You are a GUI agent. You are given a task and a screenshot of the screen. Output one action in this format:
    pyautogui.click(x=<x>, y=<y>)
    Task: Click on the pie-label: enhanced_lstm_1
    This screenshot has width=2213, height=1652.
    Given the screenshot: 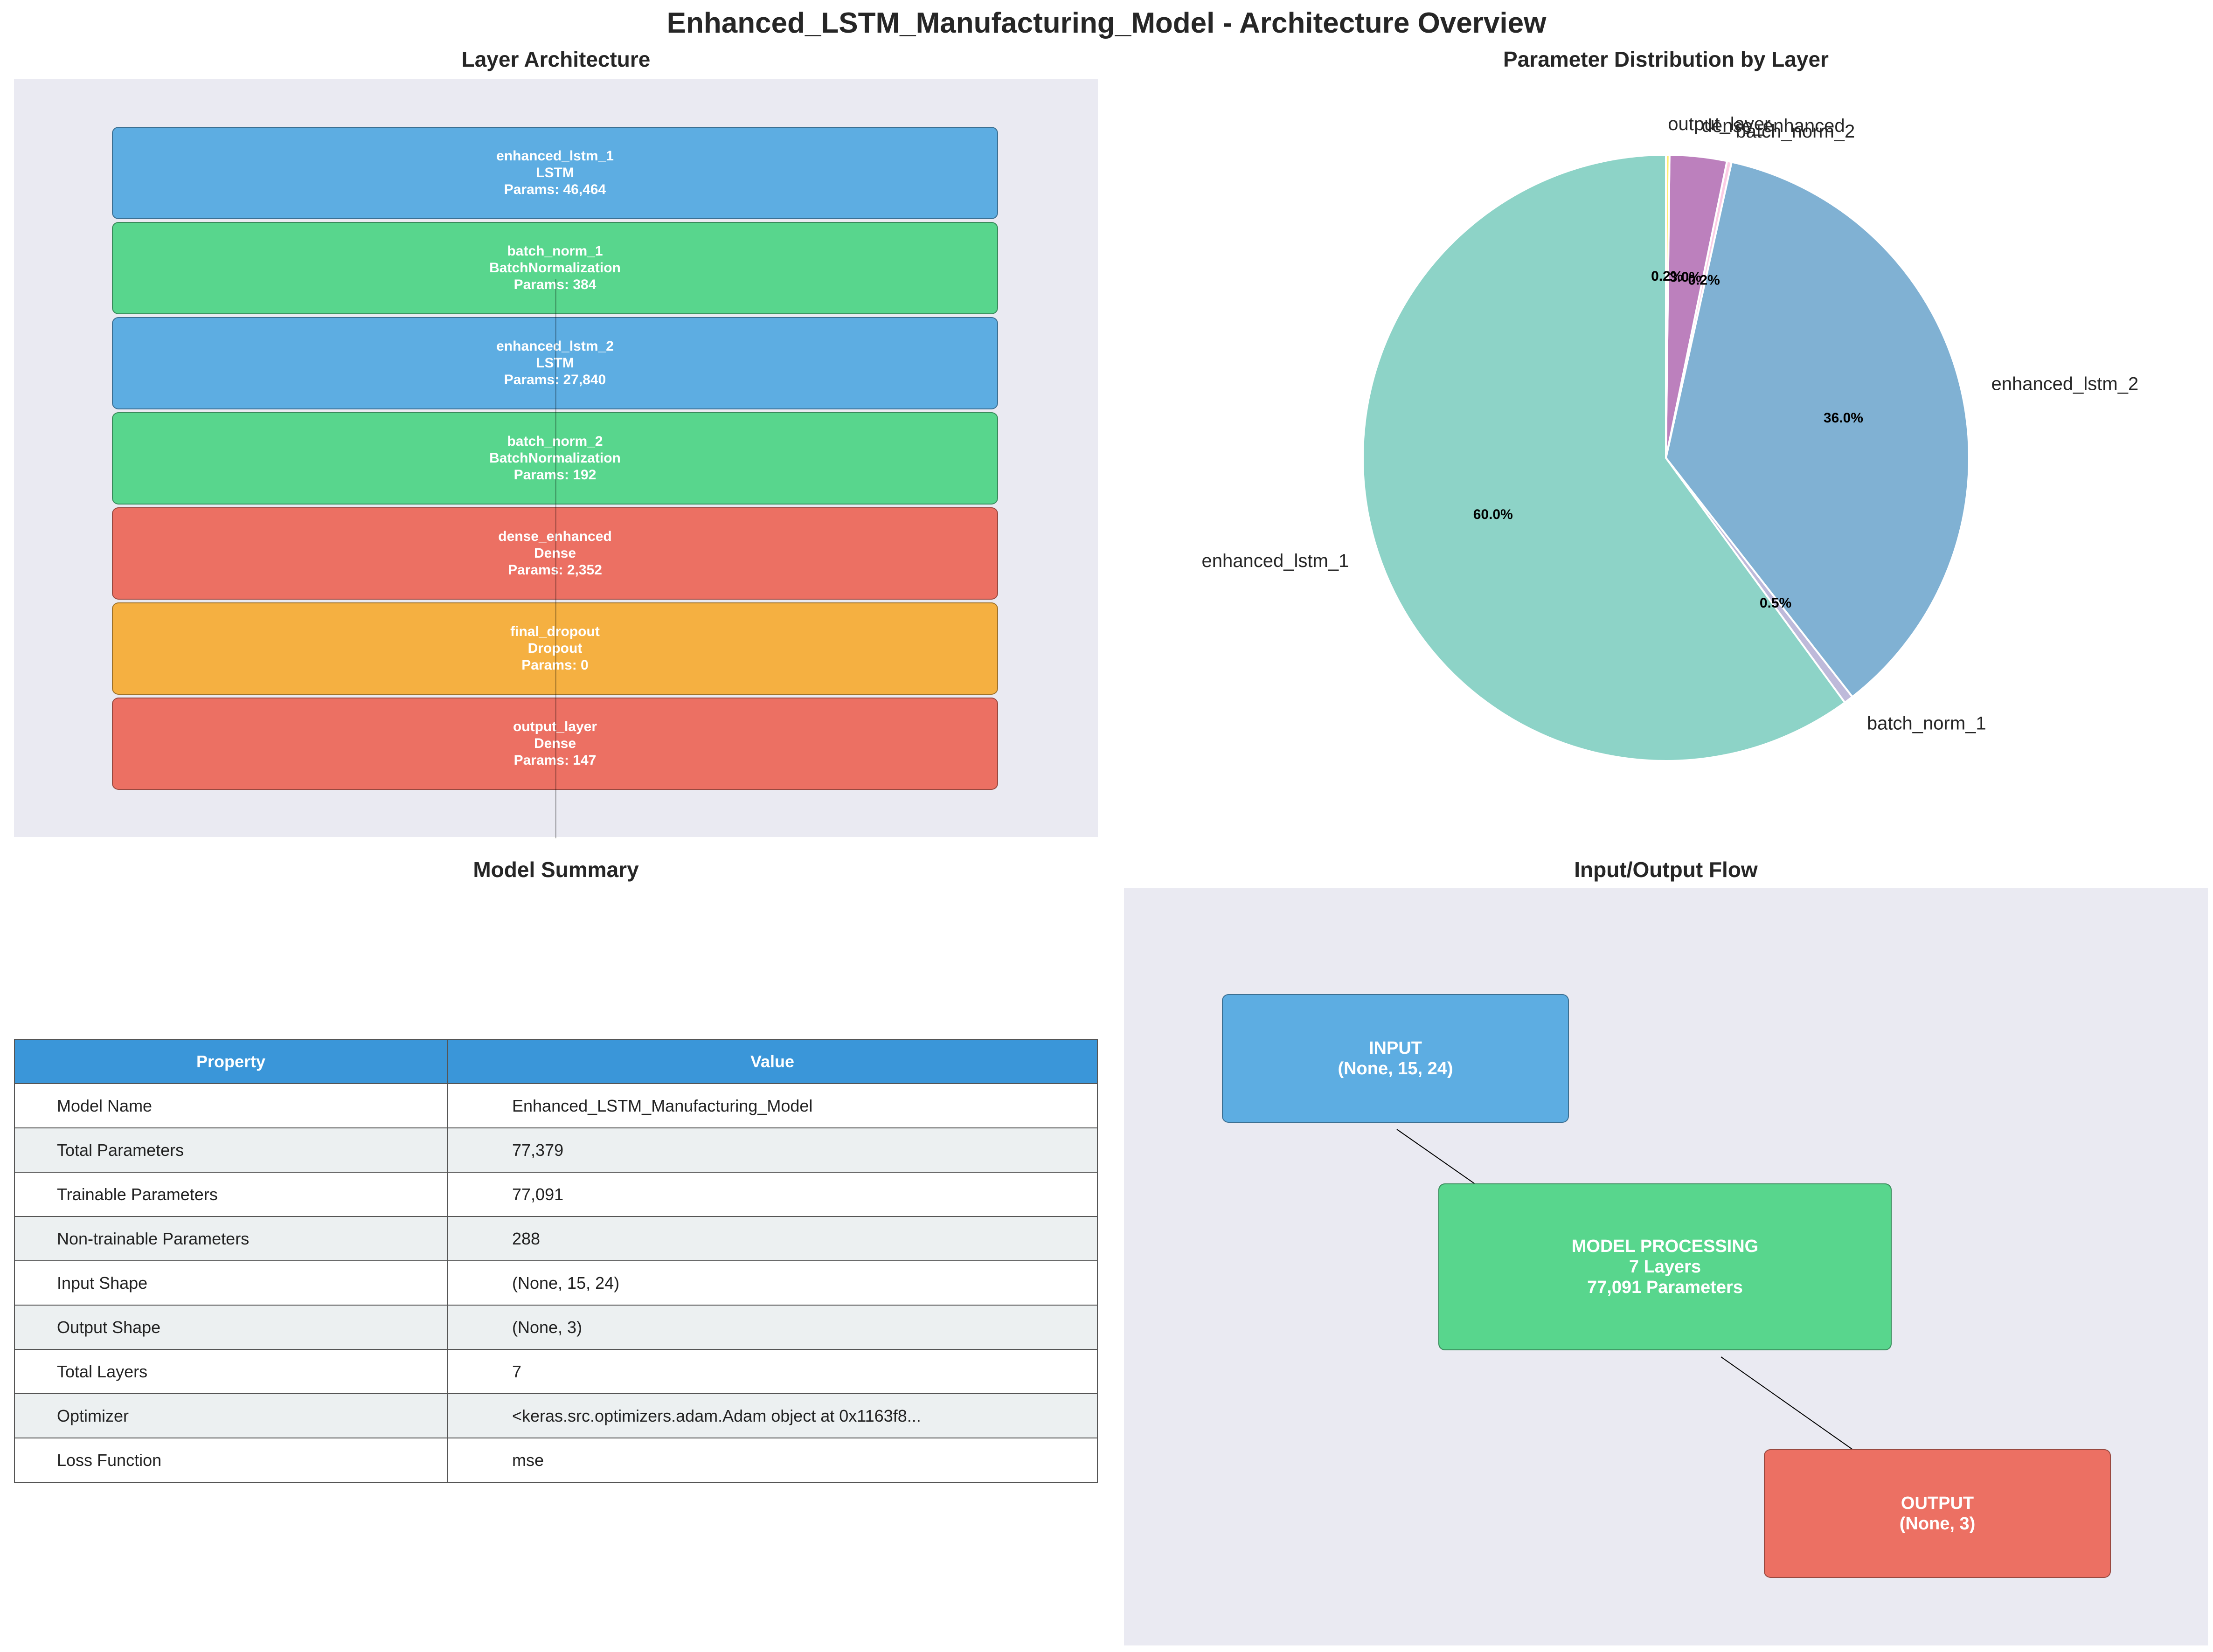 What is the action you would take?
    pyautogui.click(x=1275, y=561)
    